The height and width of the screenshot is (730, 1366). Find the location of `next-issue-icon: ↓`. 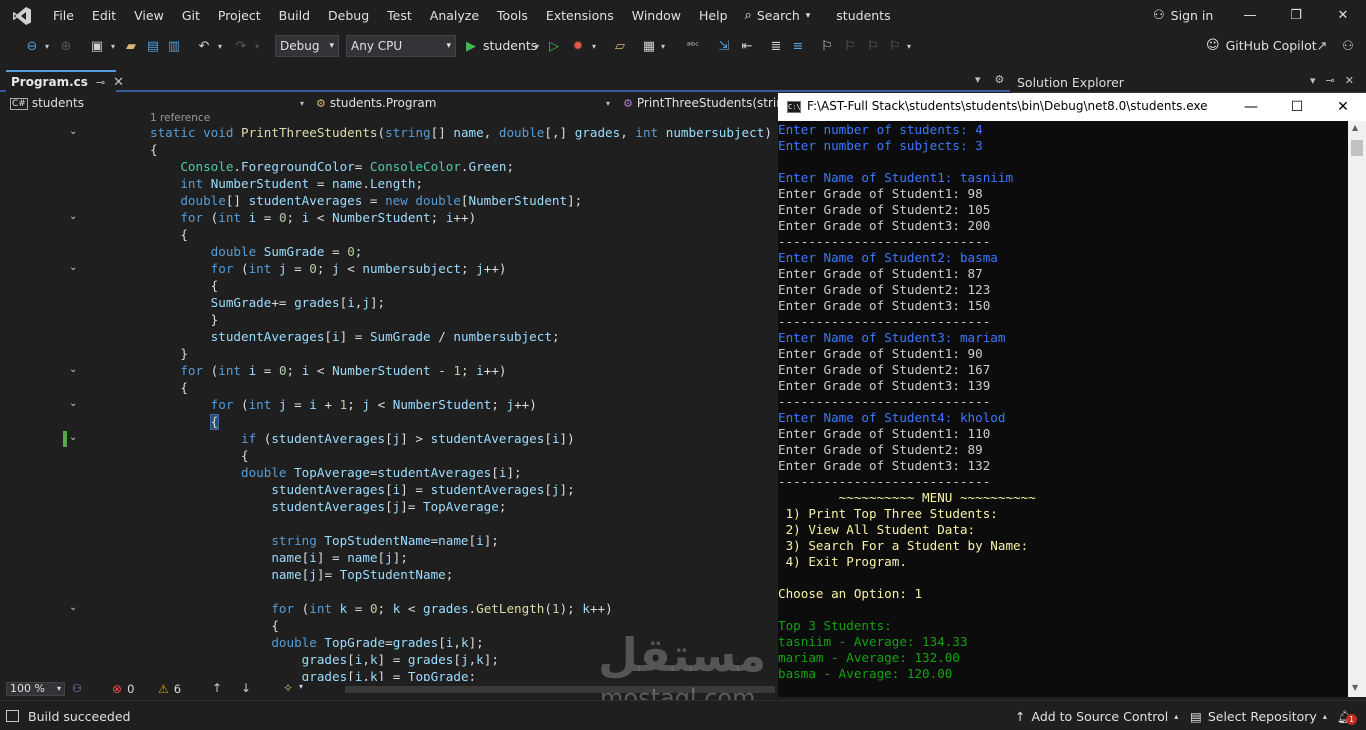

next-issue-icon: ↓ is located at coordinates (246, 688).